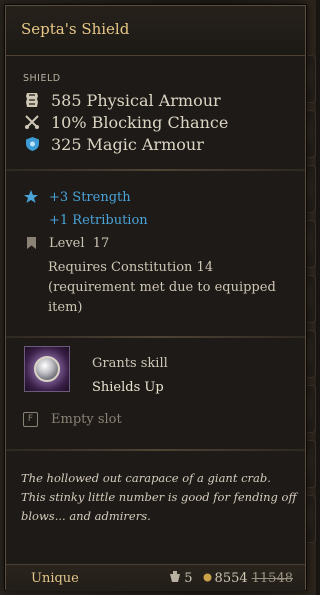 The height and width of the screenshot is (595, 320). I want to click on skill-name: Shields Up, so click(128, 387).